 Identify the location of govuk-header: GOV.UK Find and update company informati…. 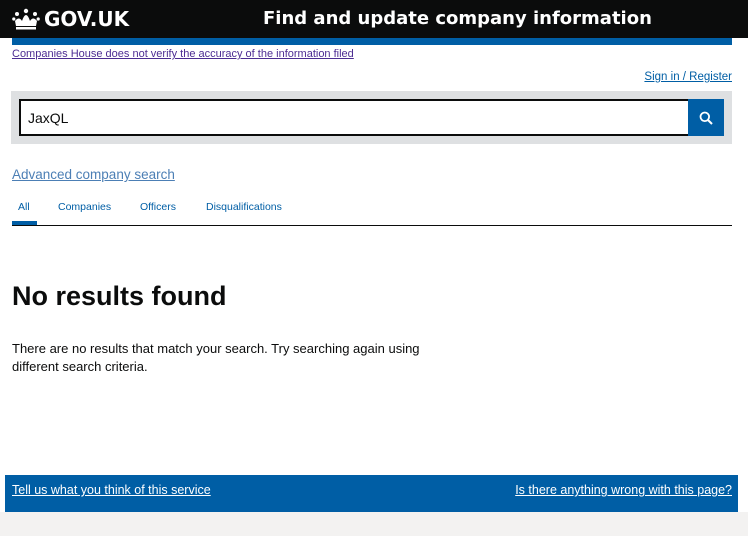
(374, 19).